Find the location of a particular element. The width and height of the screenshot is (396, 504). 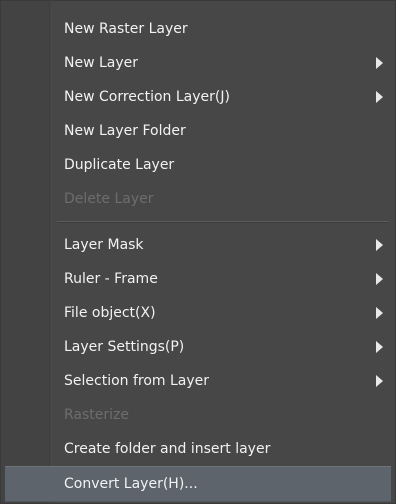

menu-item-layer-mask: Layer Mask is located at coordinates (198, 245).